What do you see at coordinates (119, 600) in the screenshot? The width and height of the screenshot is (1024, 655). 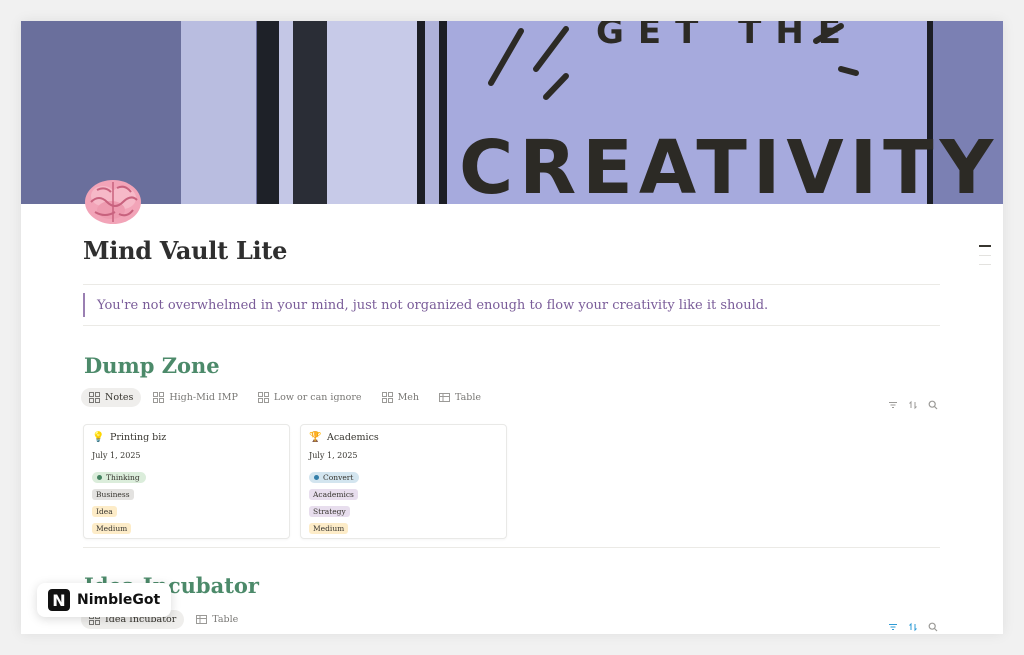 I see `watermark-text: NimbleGot` at bounding box center [119, 600].